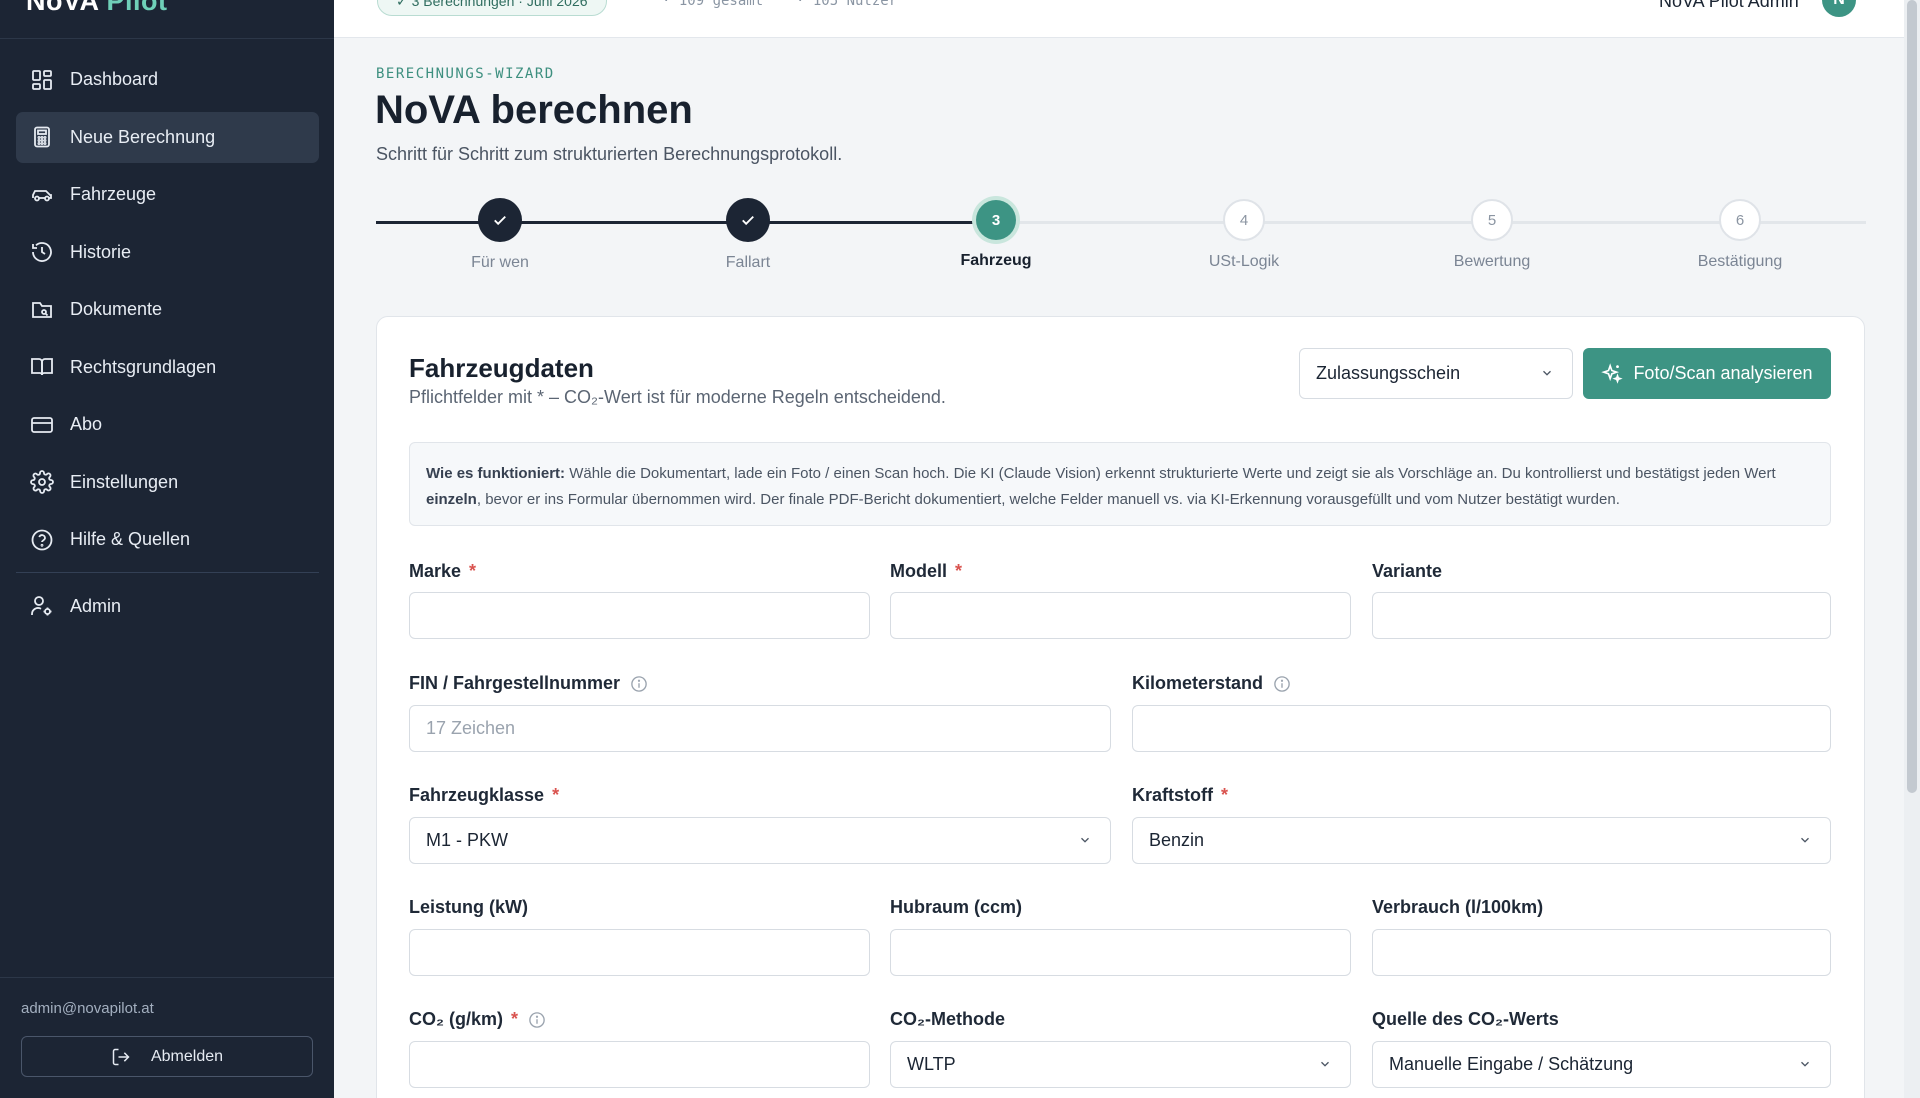  Describe the element at coordinates (124, 481) in the screenshot. I see `sidebar-item-label: Einstellungen` at that location.